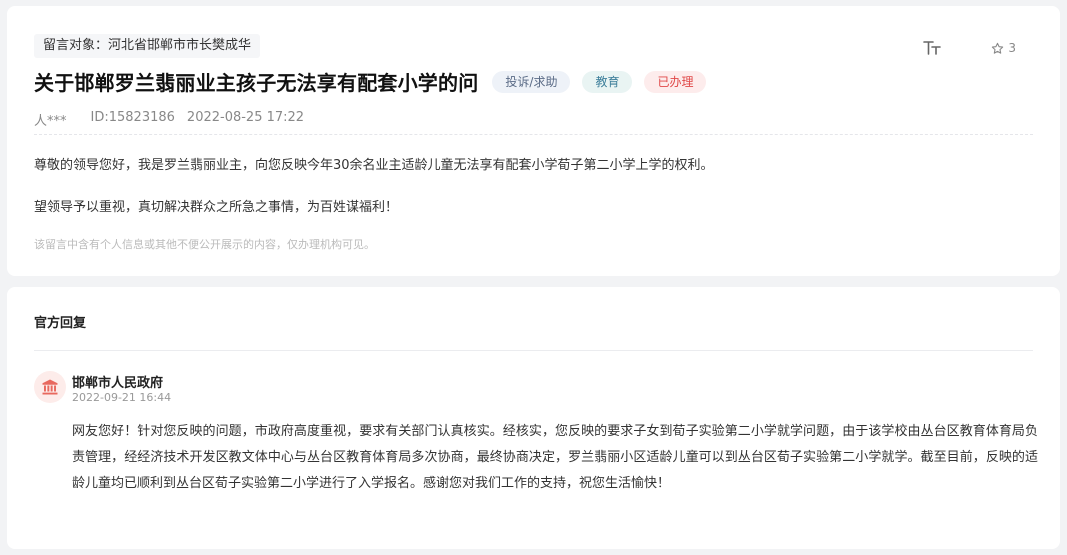 The image size is (1067, 555). I want to click on avatar, so click(50, 387).